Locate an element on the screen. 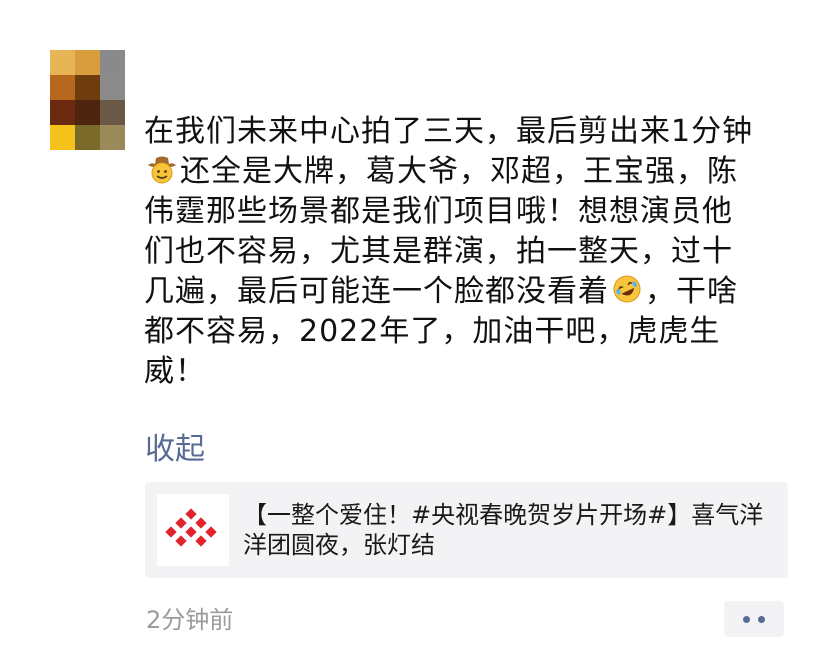  post-line: 们也不容易，尤其是群演，拍一整天，过十 is located at coordinates (438, 251).